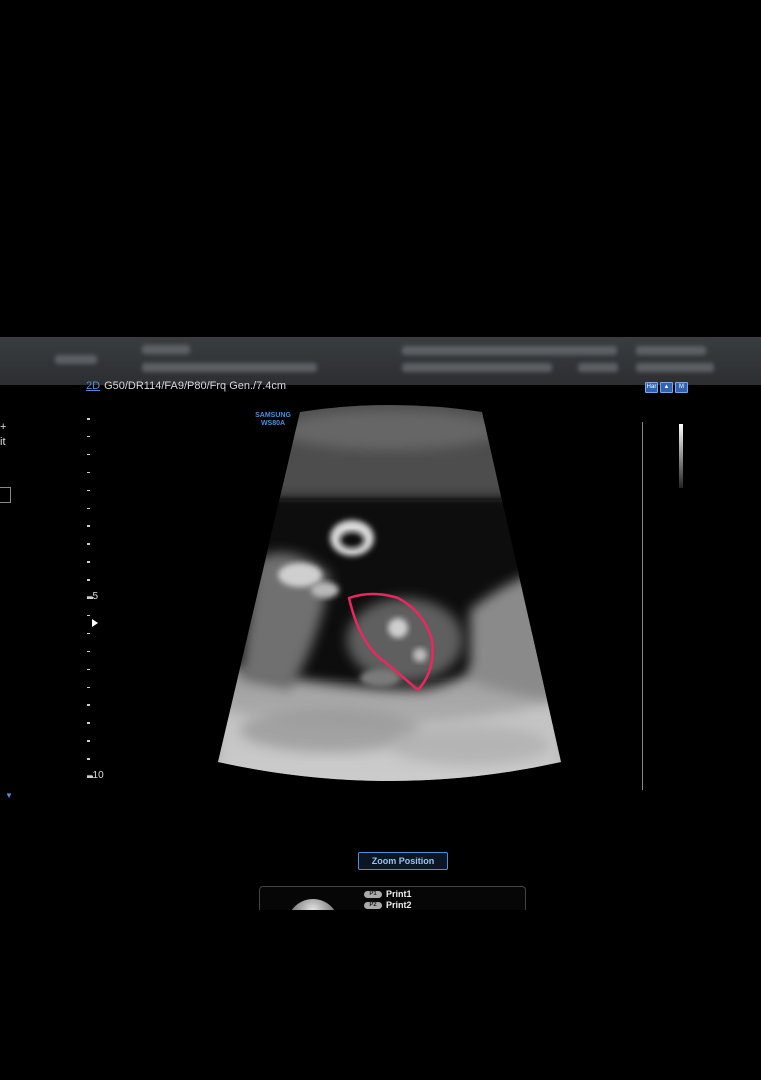  Describe the element at coordinates (95, 775) in the screenshot. I see `depth-label: –10` at that location.